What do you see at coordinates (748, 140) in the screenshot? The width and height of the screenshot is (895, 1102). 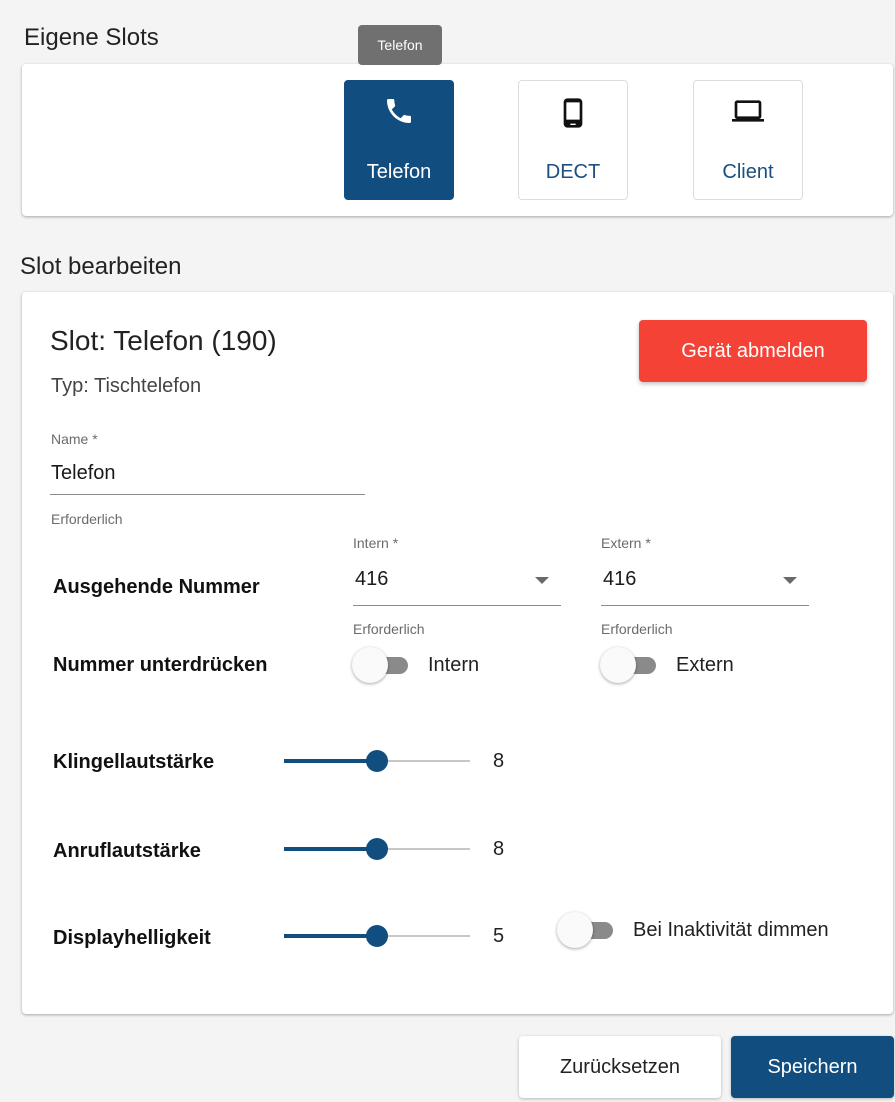 I see `slot-button-client: Client` at bounding box center [748, 140].